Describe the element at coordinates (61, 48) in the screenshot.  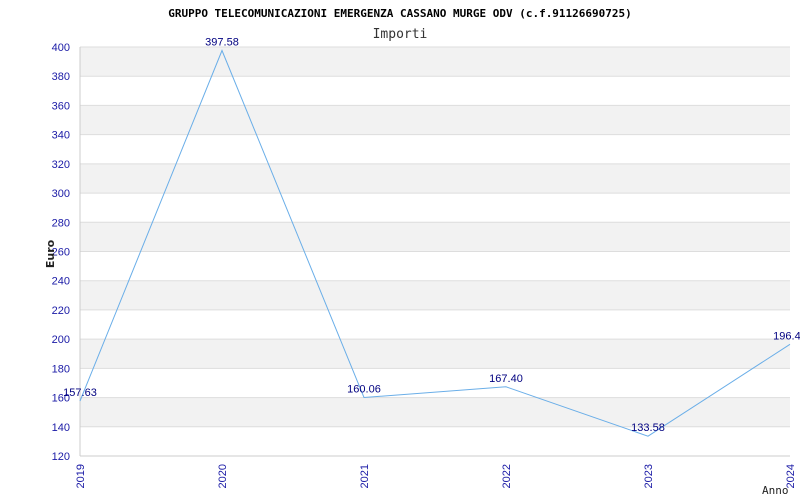
I see `y-tick-label: 400` at that location.